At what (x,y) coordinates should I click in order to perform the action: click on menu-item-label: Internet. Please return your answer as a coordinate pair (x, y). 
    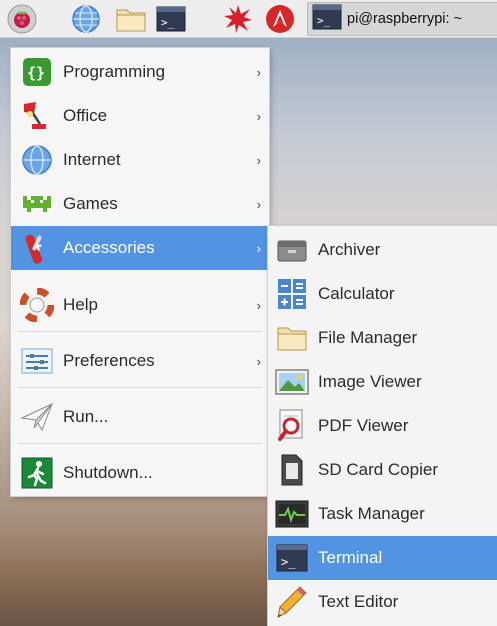
    Looking at the image, I should click on (92, 159).